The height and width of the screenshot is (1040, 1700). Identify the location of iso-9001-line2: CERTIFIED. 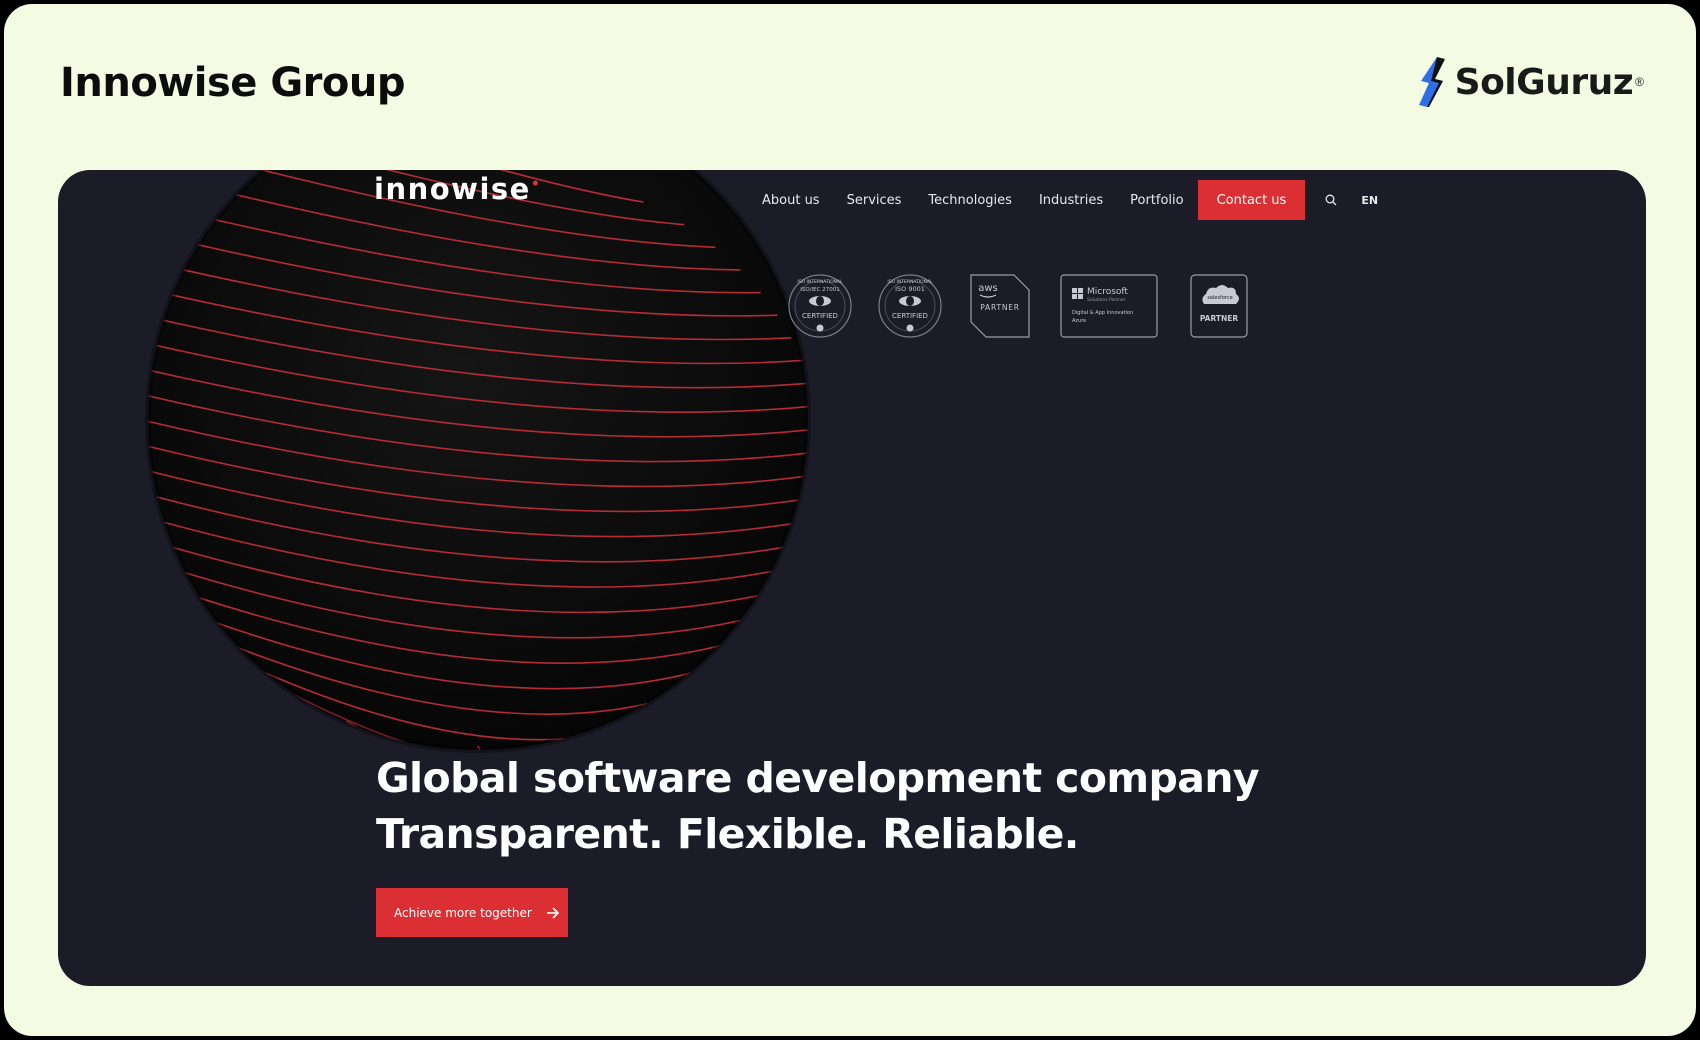
(910, 316).